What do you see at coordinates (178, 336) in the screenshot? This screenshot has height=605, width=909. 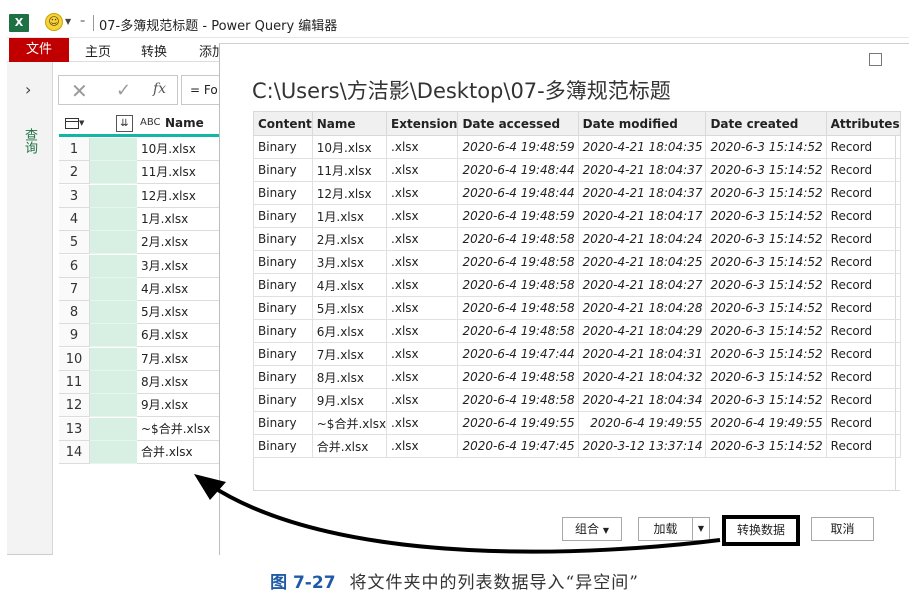 I see `name-cell: 6月.xlsx` at bounding box center [178, 336].